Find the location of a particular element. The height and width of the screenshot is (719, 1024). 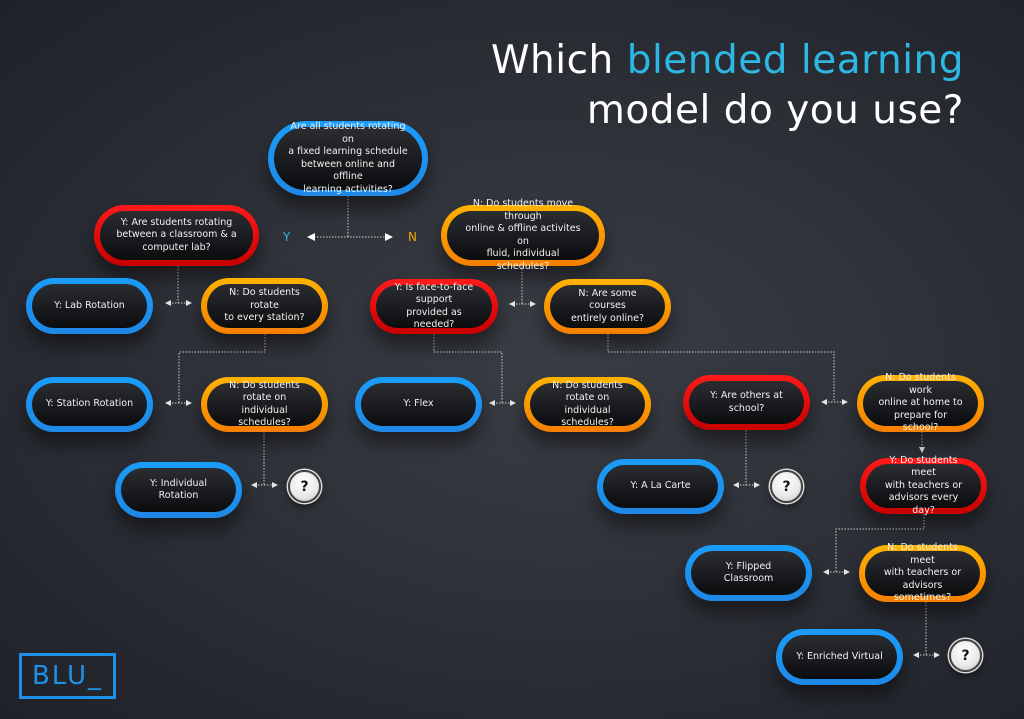

node-others-at-school-question: Y: Are others at school? is located at coordinates (746, 402).